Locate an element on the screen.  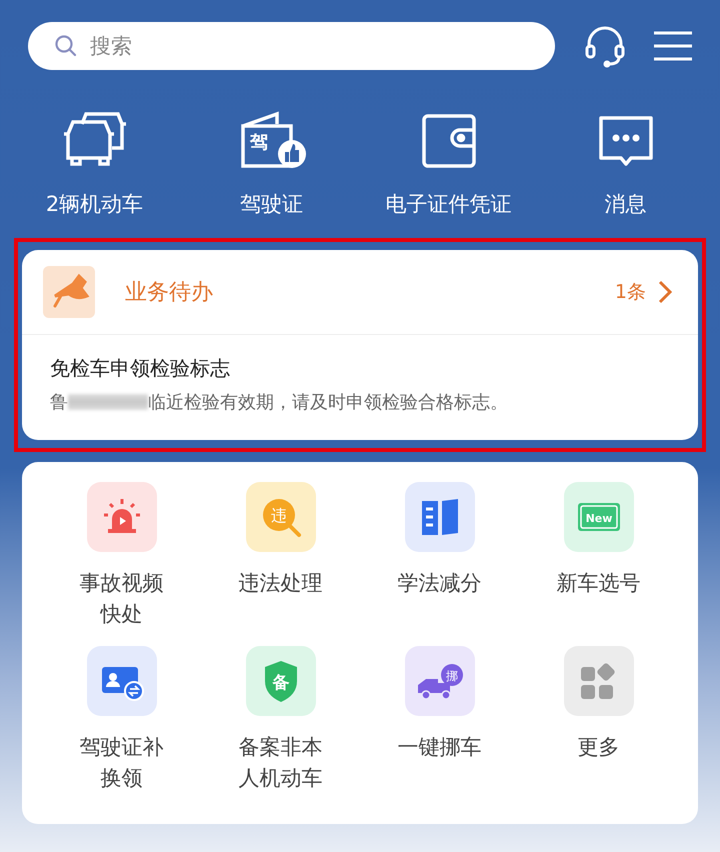
menu-icon is located at coordinates (673, 46).